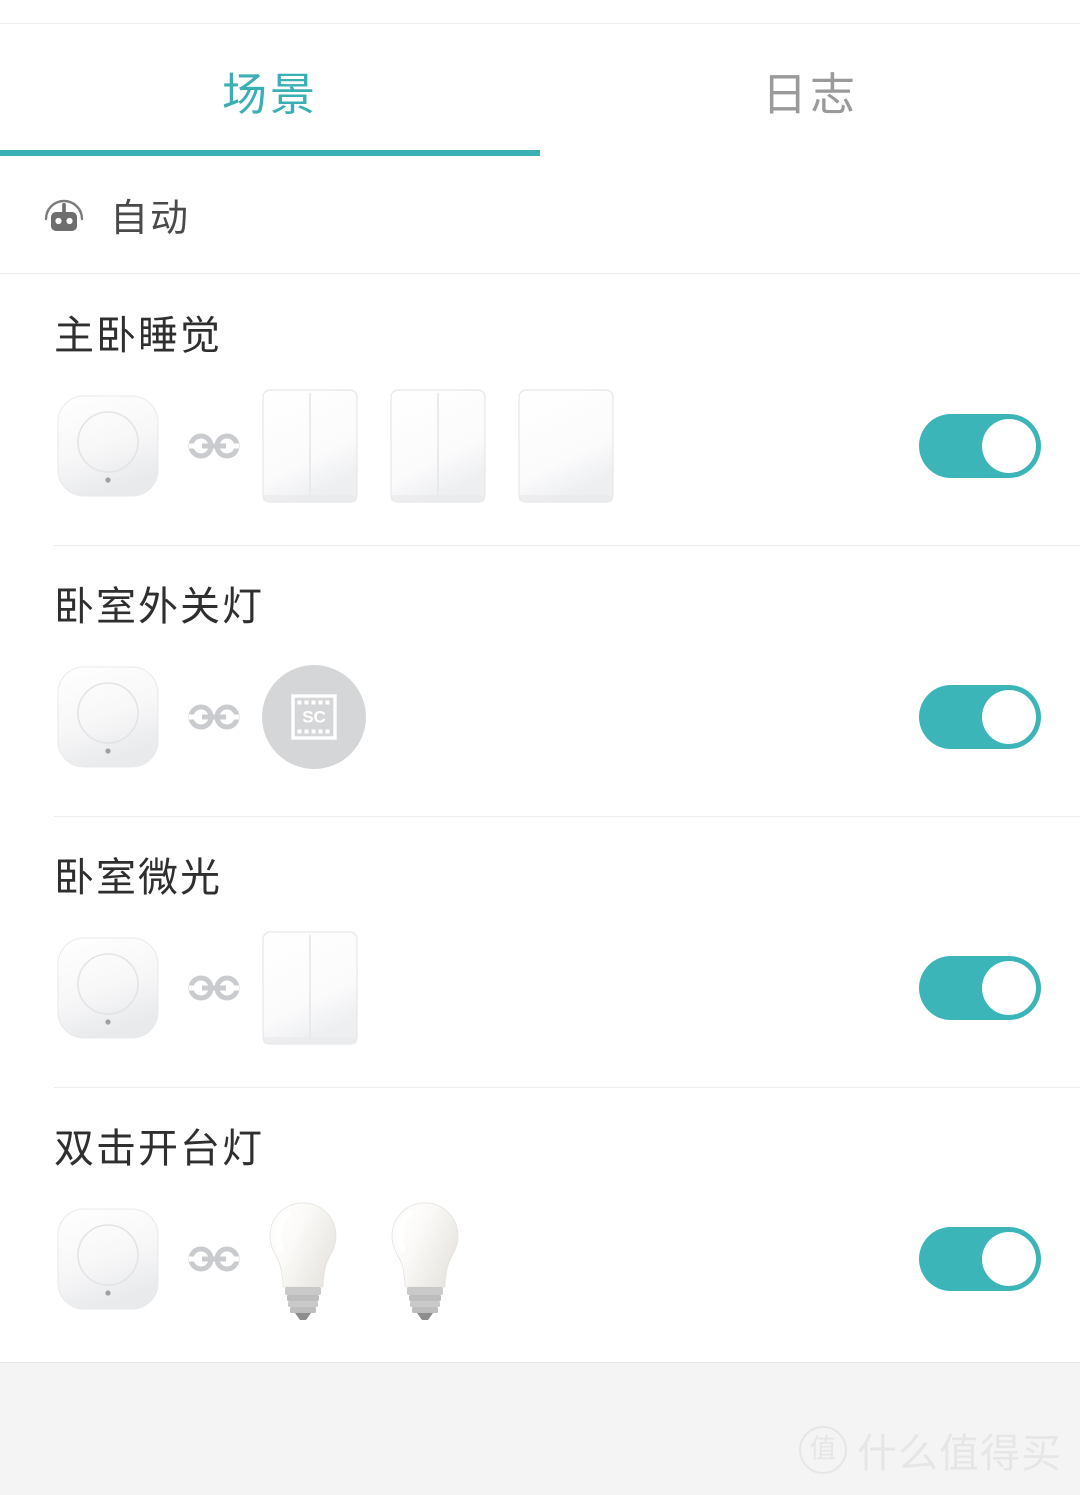  I want to click on scene-title: 双击开台灯, so click(159, 1149).